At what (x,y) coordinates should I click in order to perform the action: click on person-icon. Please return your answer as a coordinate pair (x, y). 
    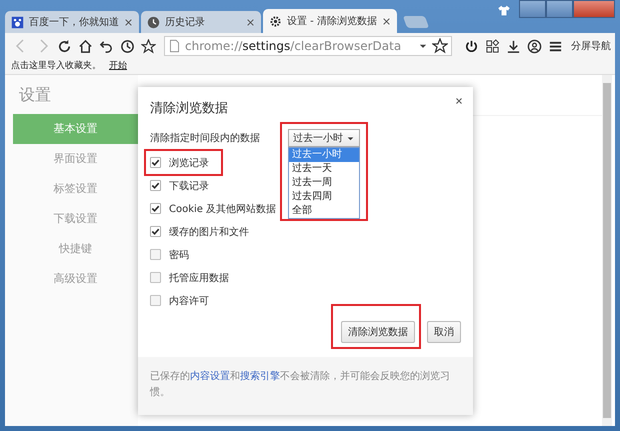
    Looking at the image, I should click on (534, 46).